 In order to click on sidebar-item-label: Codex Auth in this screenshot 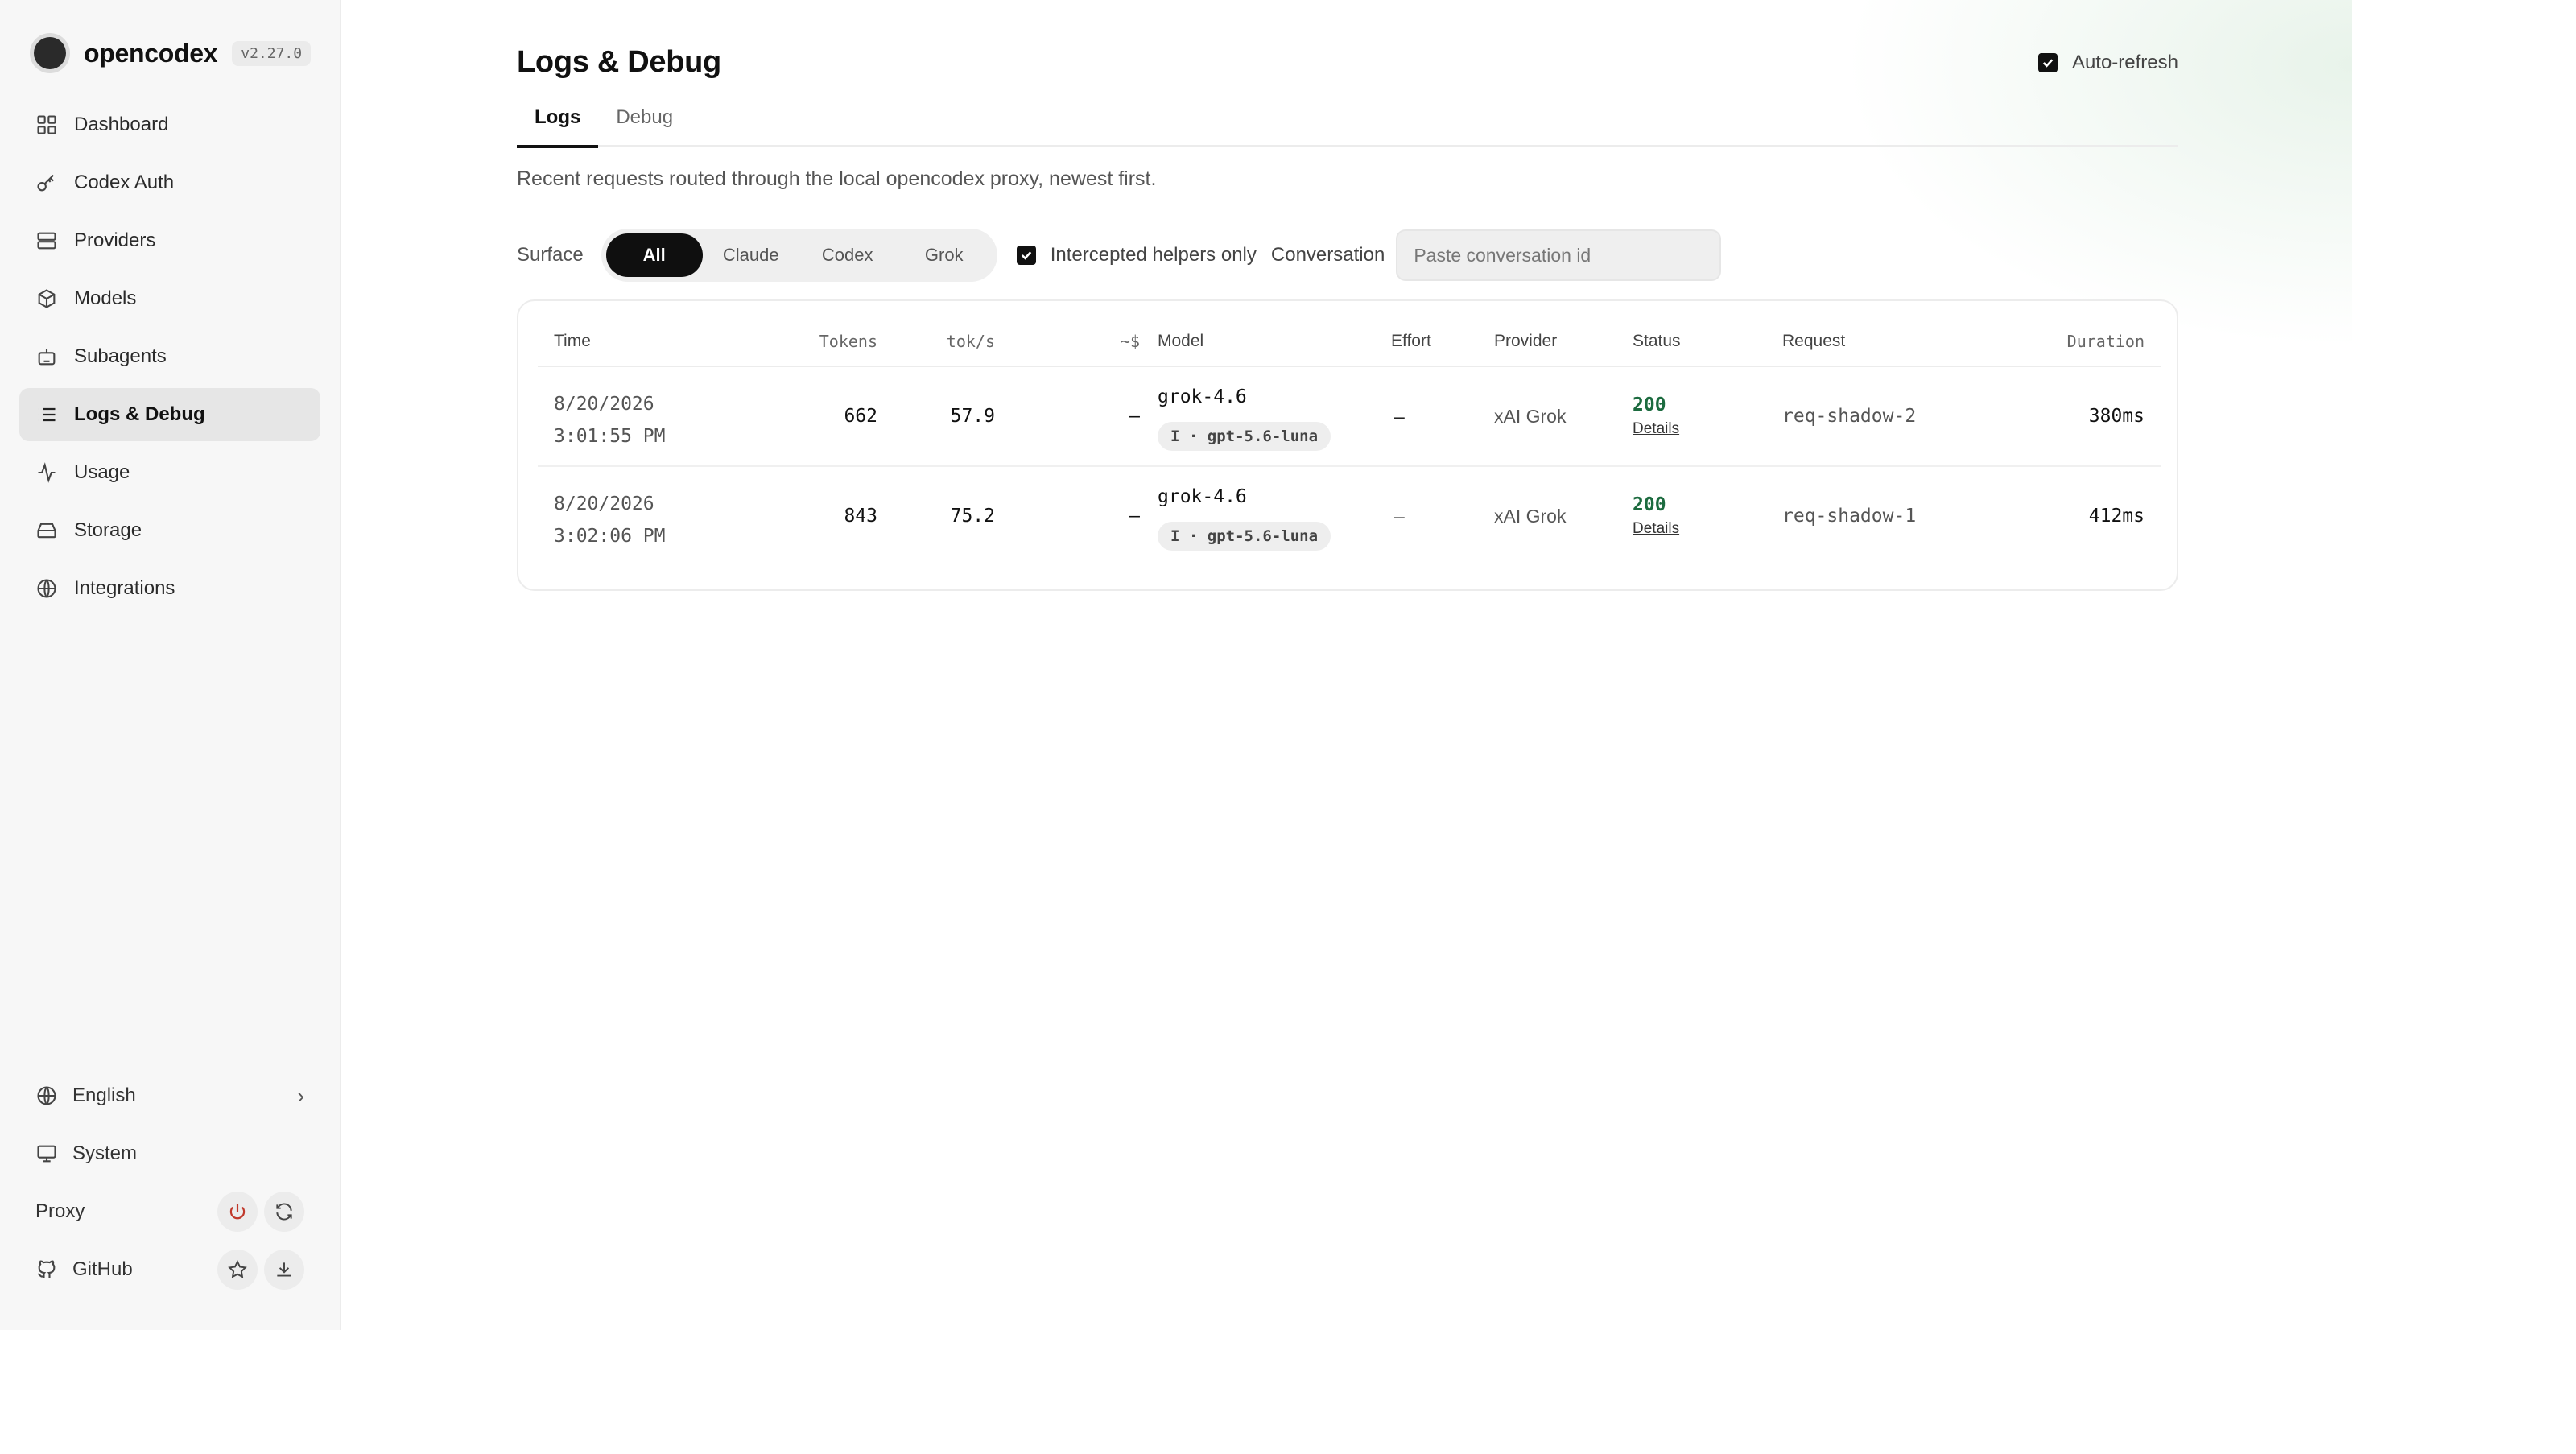, I will do `click(124, 182)`.